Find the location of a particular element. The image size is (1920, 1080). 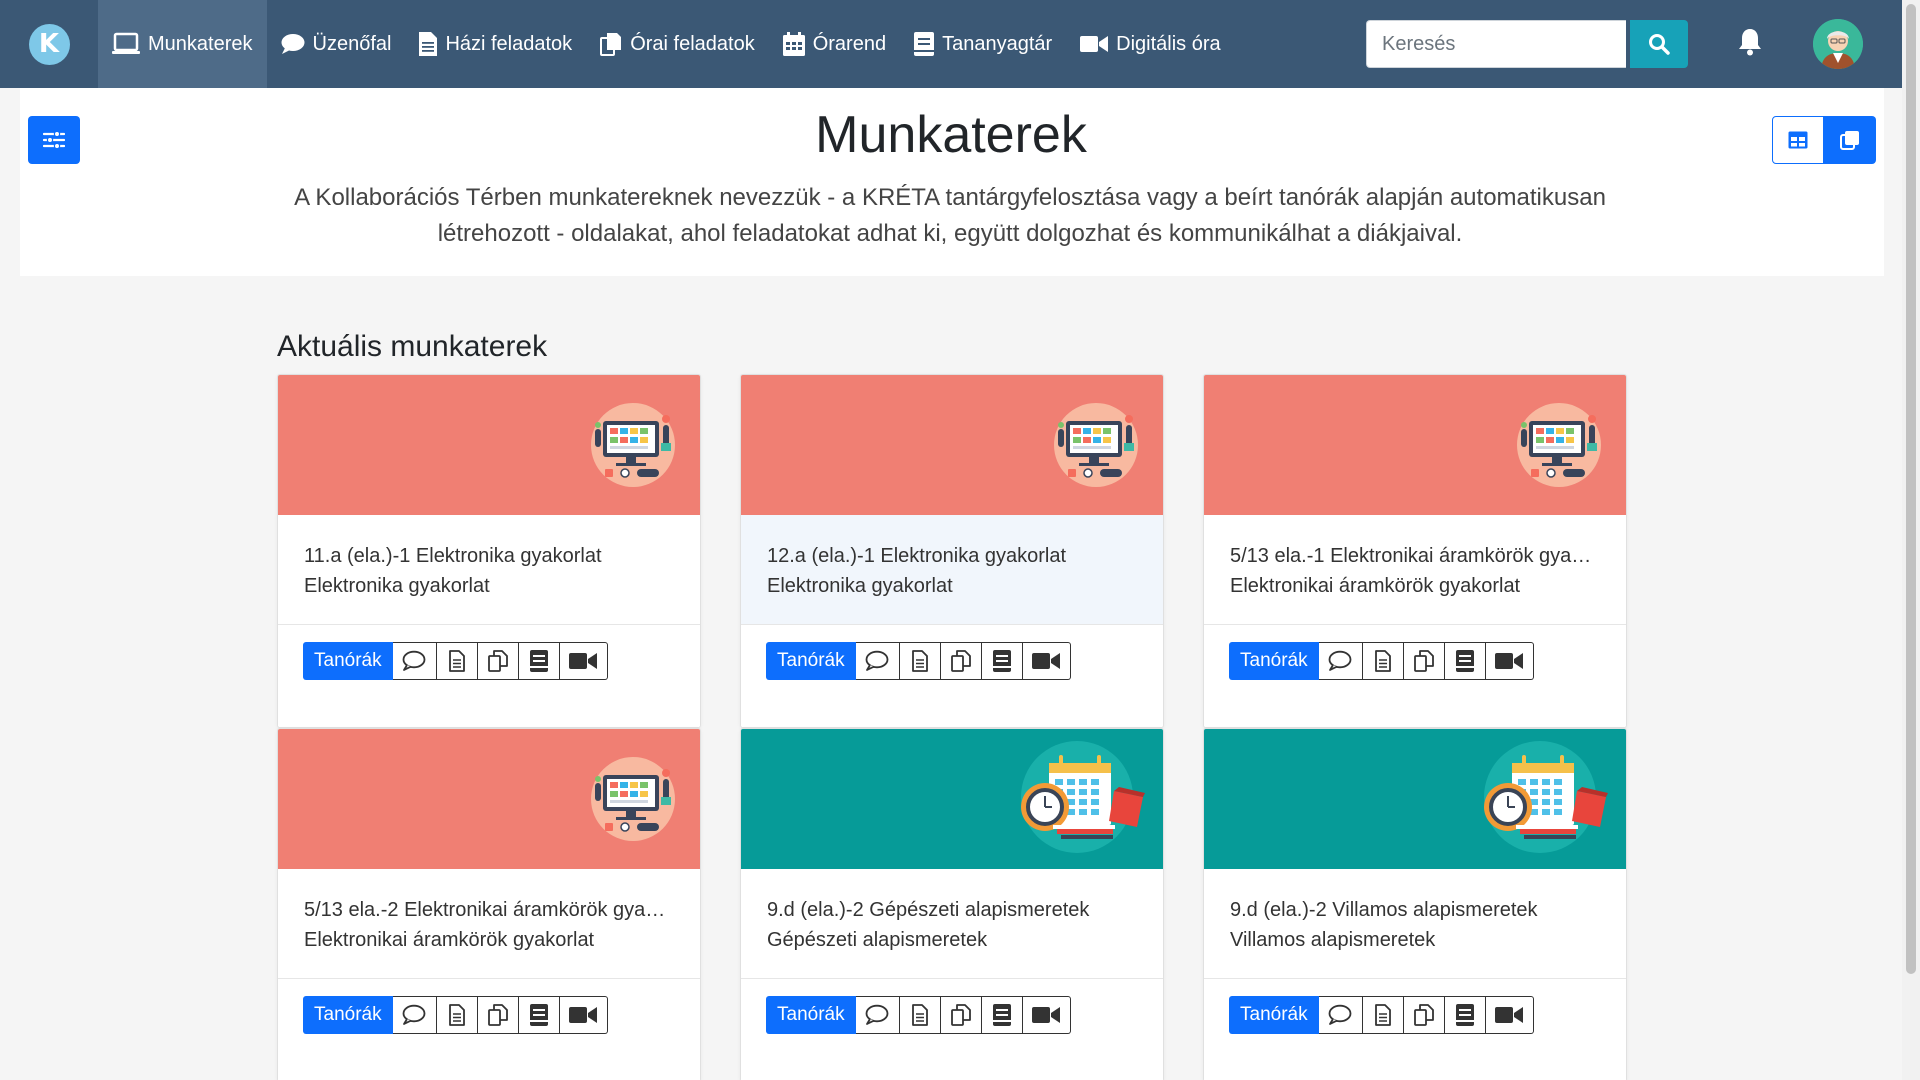

avatar is located at coordinates (1838, 44).